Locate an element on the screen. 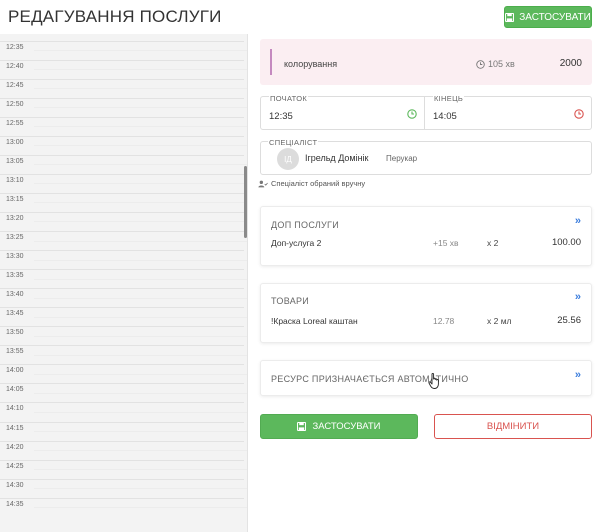  expand-extras-icon: » is located at coordinates (578, 221).